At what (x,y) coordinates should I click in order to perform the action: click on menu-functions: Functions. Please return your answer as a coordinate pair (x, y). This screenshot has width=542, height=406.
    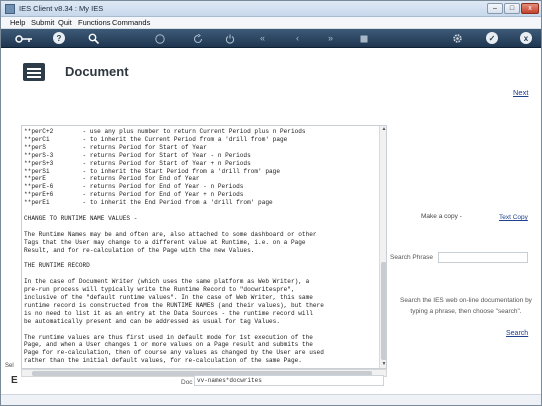
    Looking at the image, I should click on (94, 22).